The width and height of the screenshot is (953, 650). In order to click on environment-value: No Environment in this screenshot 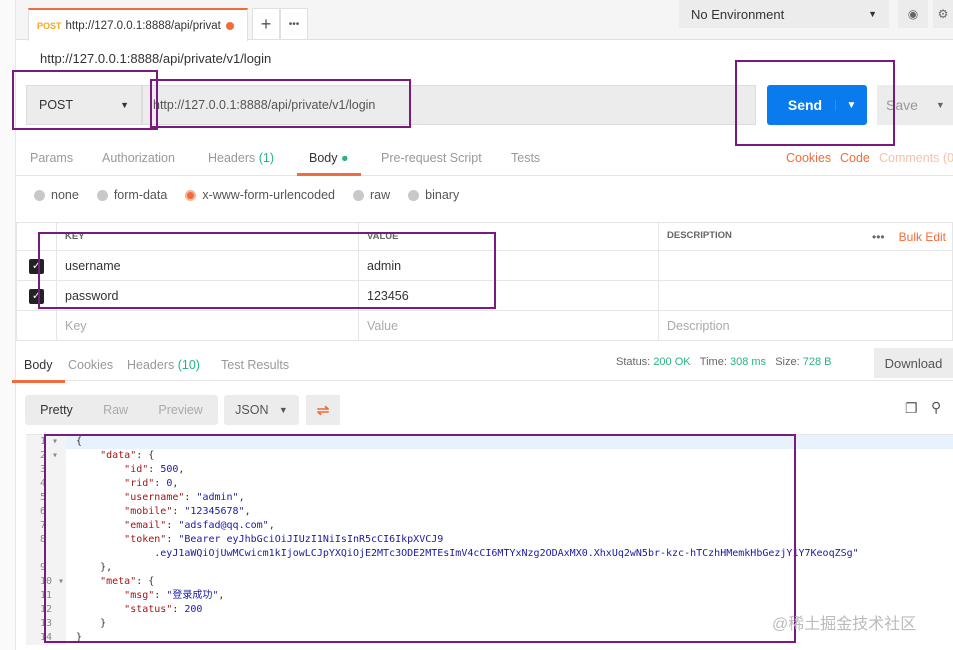, I will do `click(738, 14)`.